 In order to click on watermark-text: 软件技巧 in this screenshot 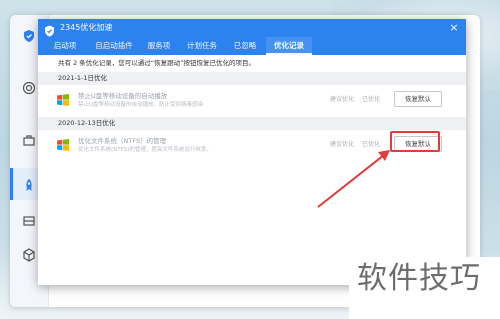, I will do `click(419, 278)`.